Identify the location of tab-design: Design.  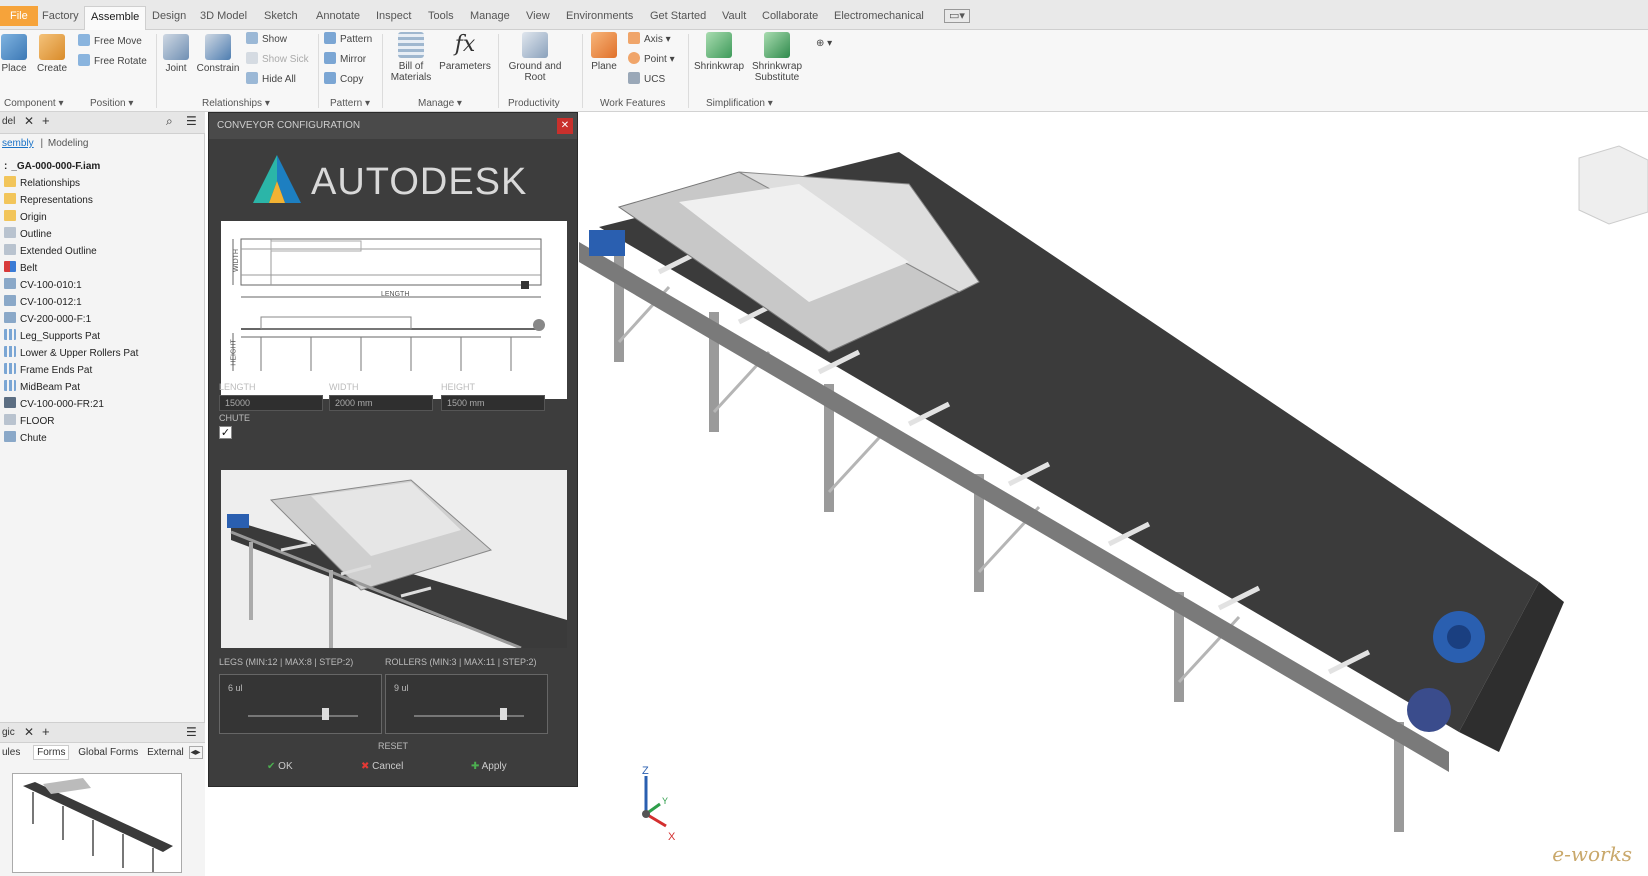
(169, 16).